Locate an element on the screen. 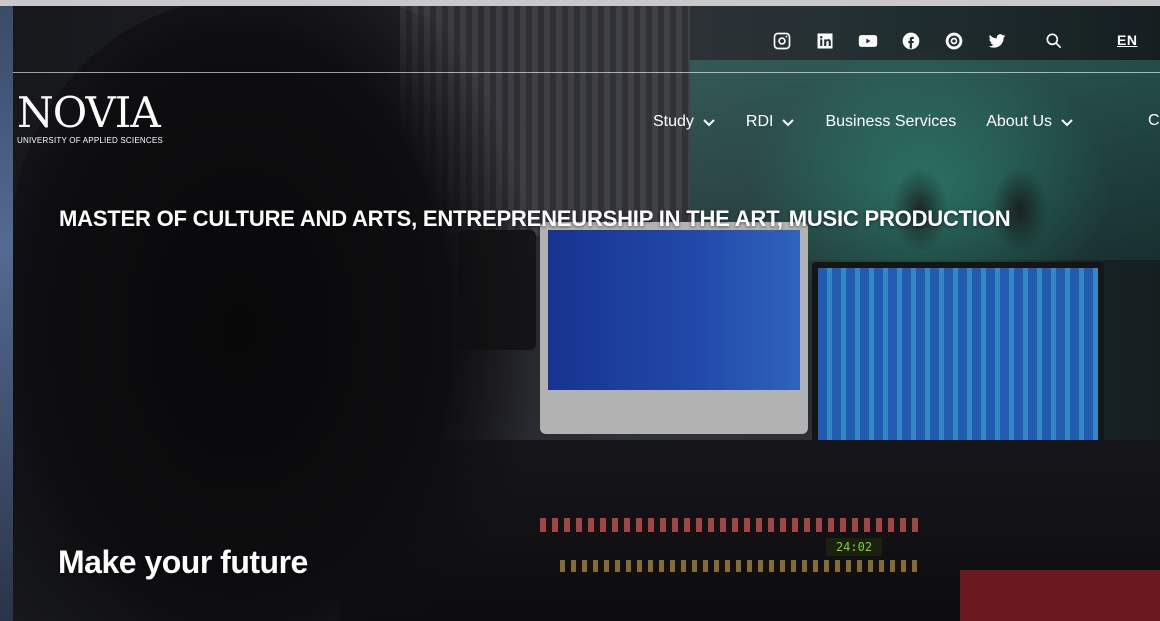 Image resolution: width=1160 pixels, height=621 pixels. logo-subtitle: UNIVERSITY OF APPLIED SCIENCES is located at coordinates (90, 140).